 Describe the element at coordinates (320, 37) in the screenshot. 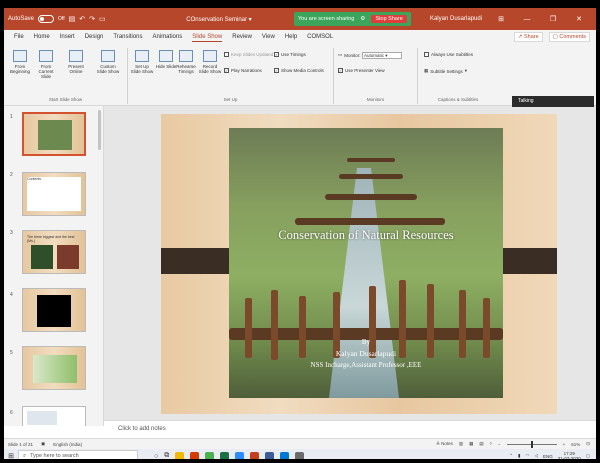

I see `tab-comsol: COMSOL` at that location.